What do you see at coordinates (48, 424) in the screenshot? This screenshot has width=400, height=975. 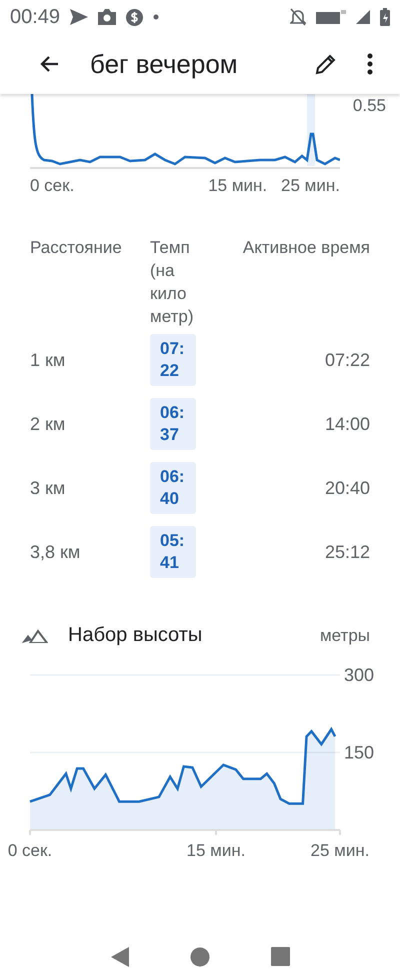 I see `distance-cell: 2 км` at bounding box center [48, 424].